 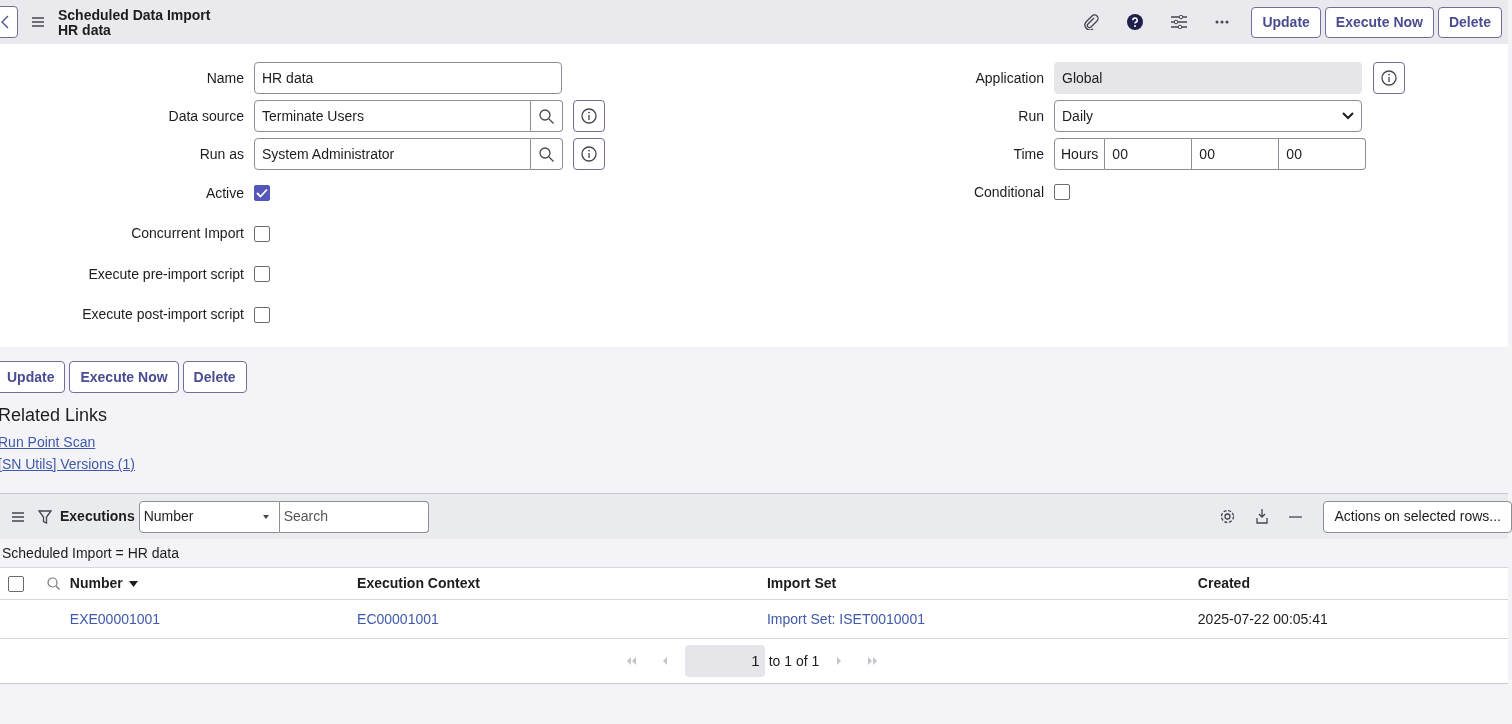 What do you see at coordinates (1080, 154) in the screenshot?
I see `unit-label: Hours` at bounding box center [1080, 154].